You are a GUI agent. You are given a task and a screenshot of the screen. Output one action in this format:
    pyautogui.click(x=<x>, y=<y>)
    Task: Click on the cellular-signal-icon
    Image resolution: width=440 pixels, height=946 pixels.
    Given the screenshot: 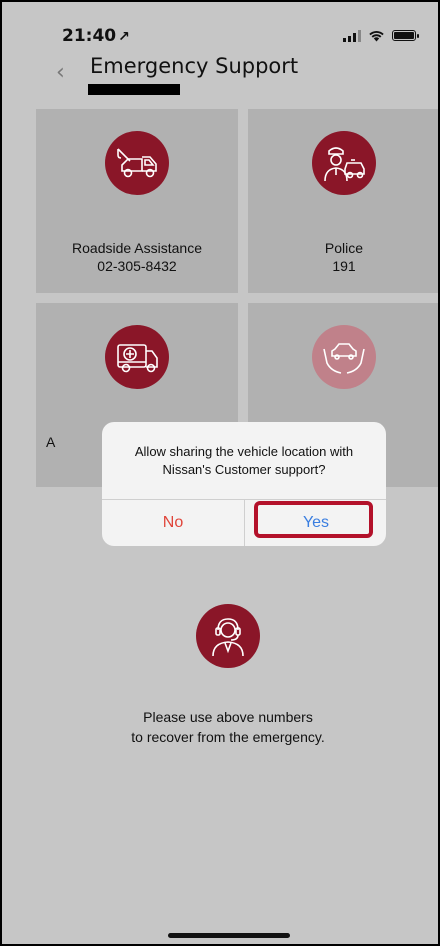 What is the action you would take?
    pyautogui.click(x=352, y=35)
    